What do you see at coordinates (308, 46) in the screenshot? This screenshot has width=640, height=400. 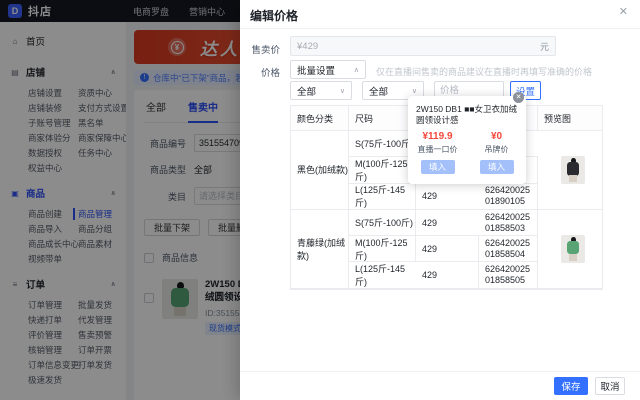 I see `sell-price-value: ¥429` at bounding box center [308, 46].